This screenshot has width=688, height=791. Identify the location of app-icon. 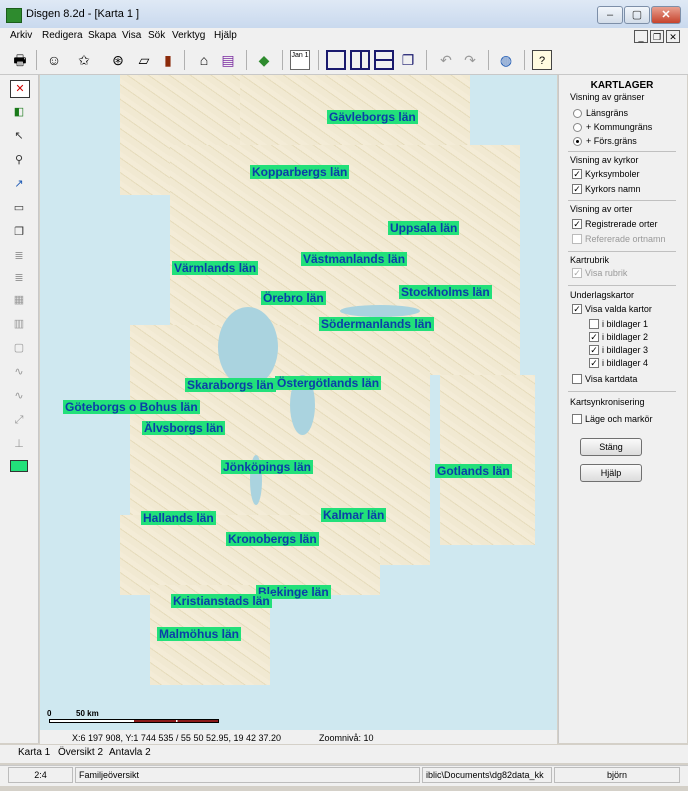
(14, 15).